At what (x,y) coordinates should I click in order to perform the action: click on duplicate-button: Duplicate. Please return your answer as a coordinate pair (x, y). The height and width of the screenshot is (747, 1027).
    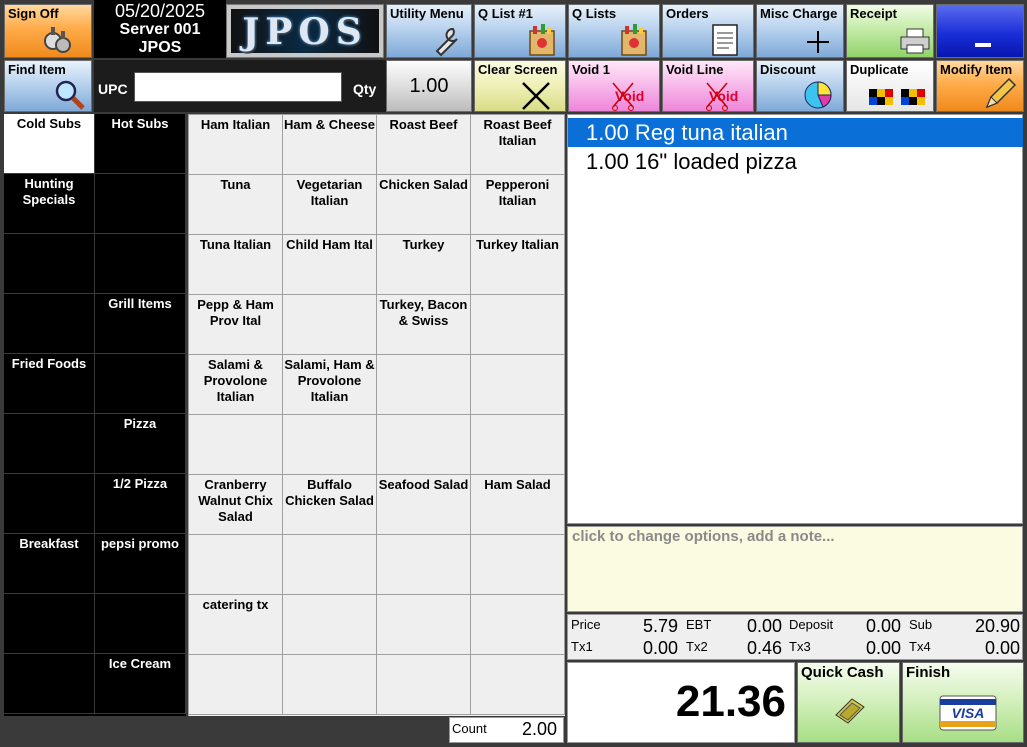
    Looking at the image, I should click on (890, 86).